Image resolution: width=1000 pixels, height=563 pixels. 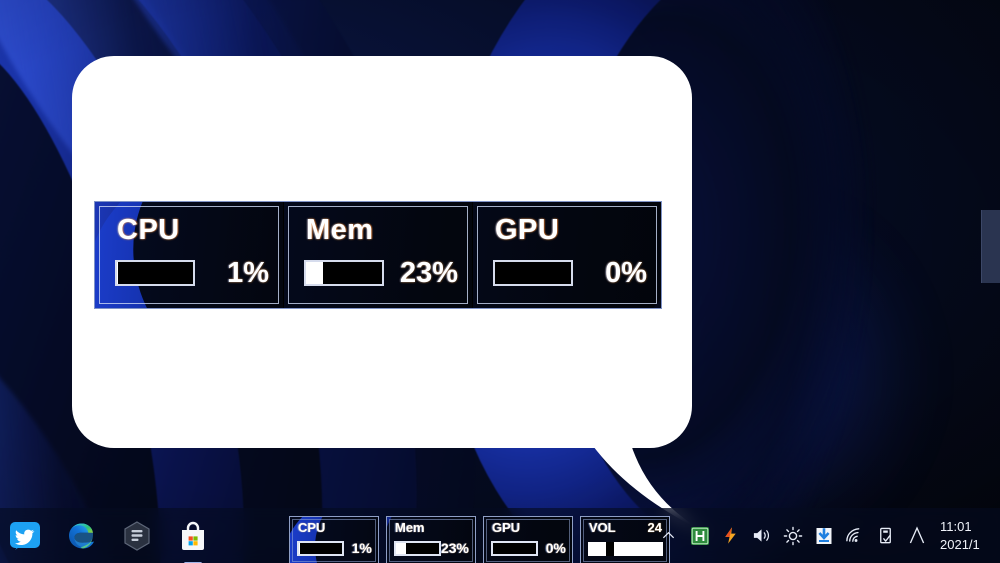 I want to click on taskbar-app-edge, so click(x=81, y=536).